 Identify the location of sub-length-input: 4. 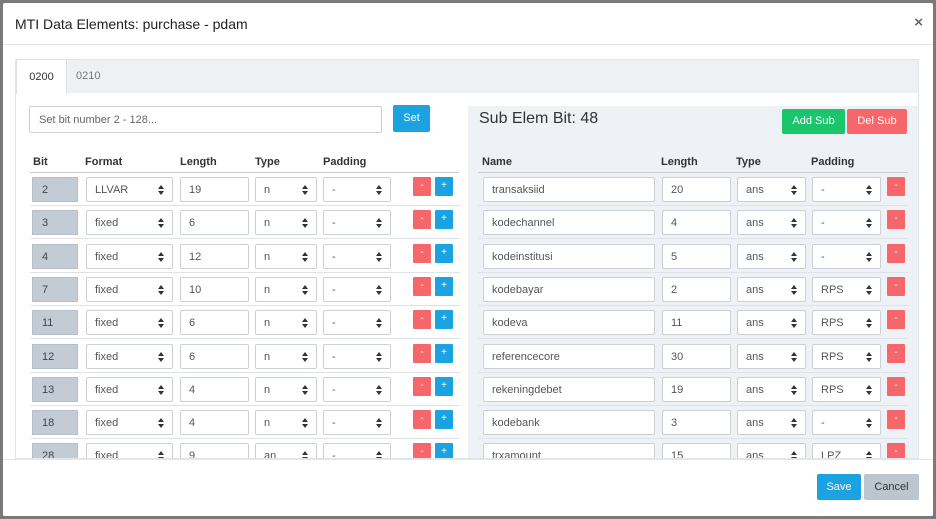
(696, 223).